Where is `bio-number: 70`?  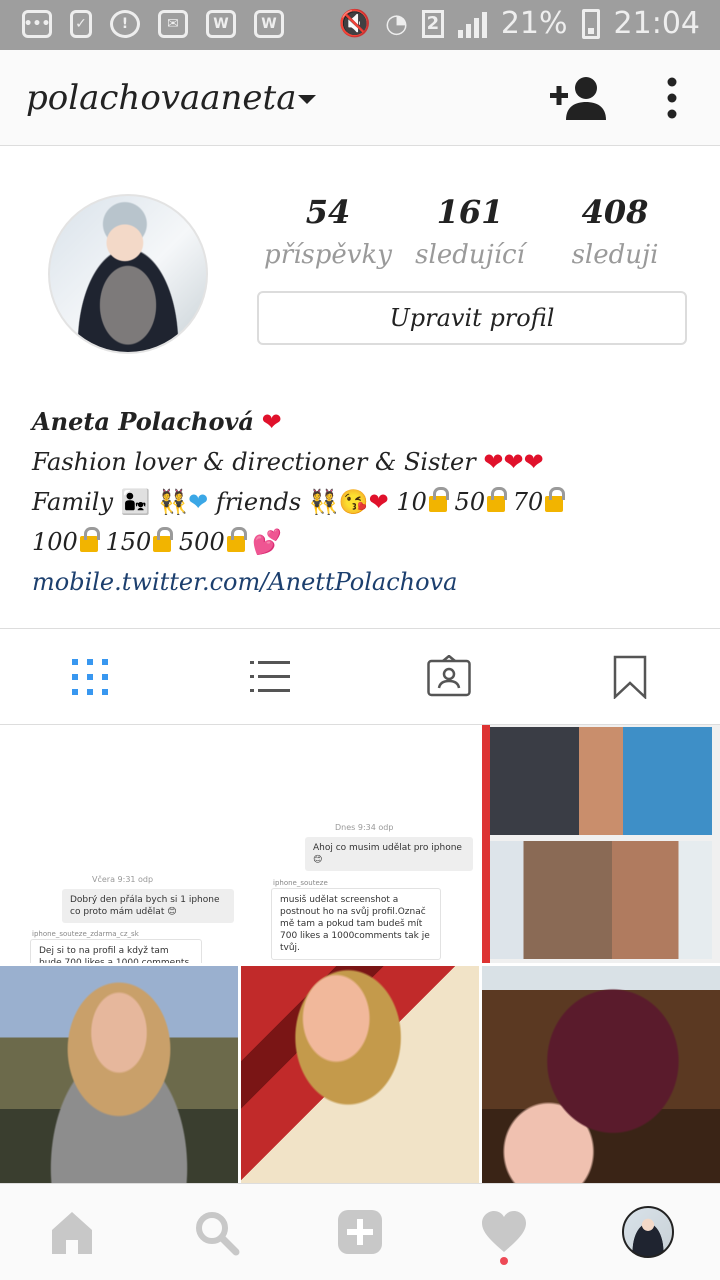 bio-number: 70 is located at coordinates (528, 502).